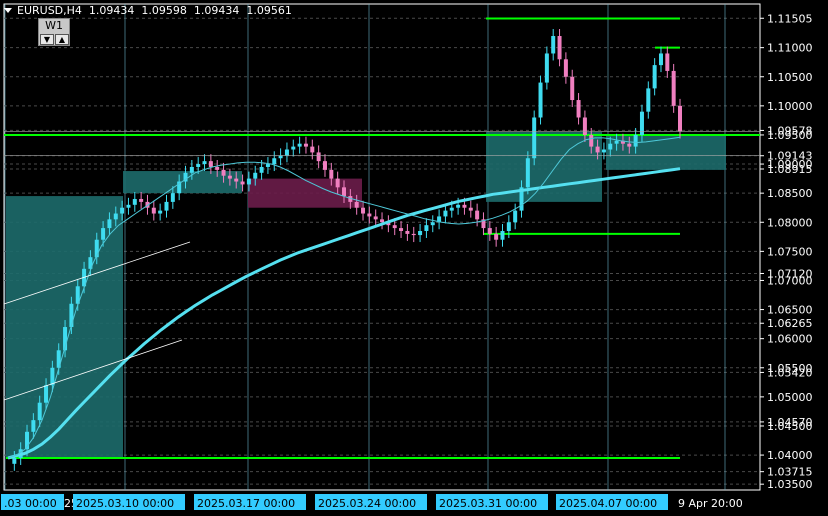 This screenshot has width=828, height=516. Describe the element at coordinates (47, 39) in the screenshot. I see `period-down-button: ▼` at that location.